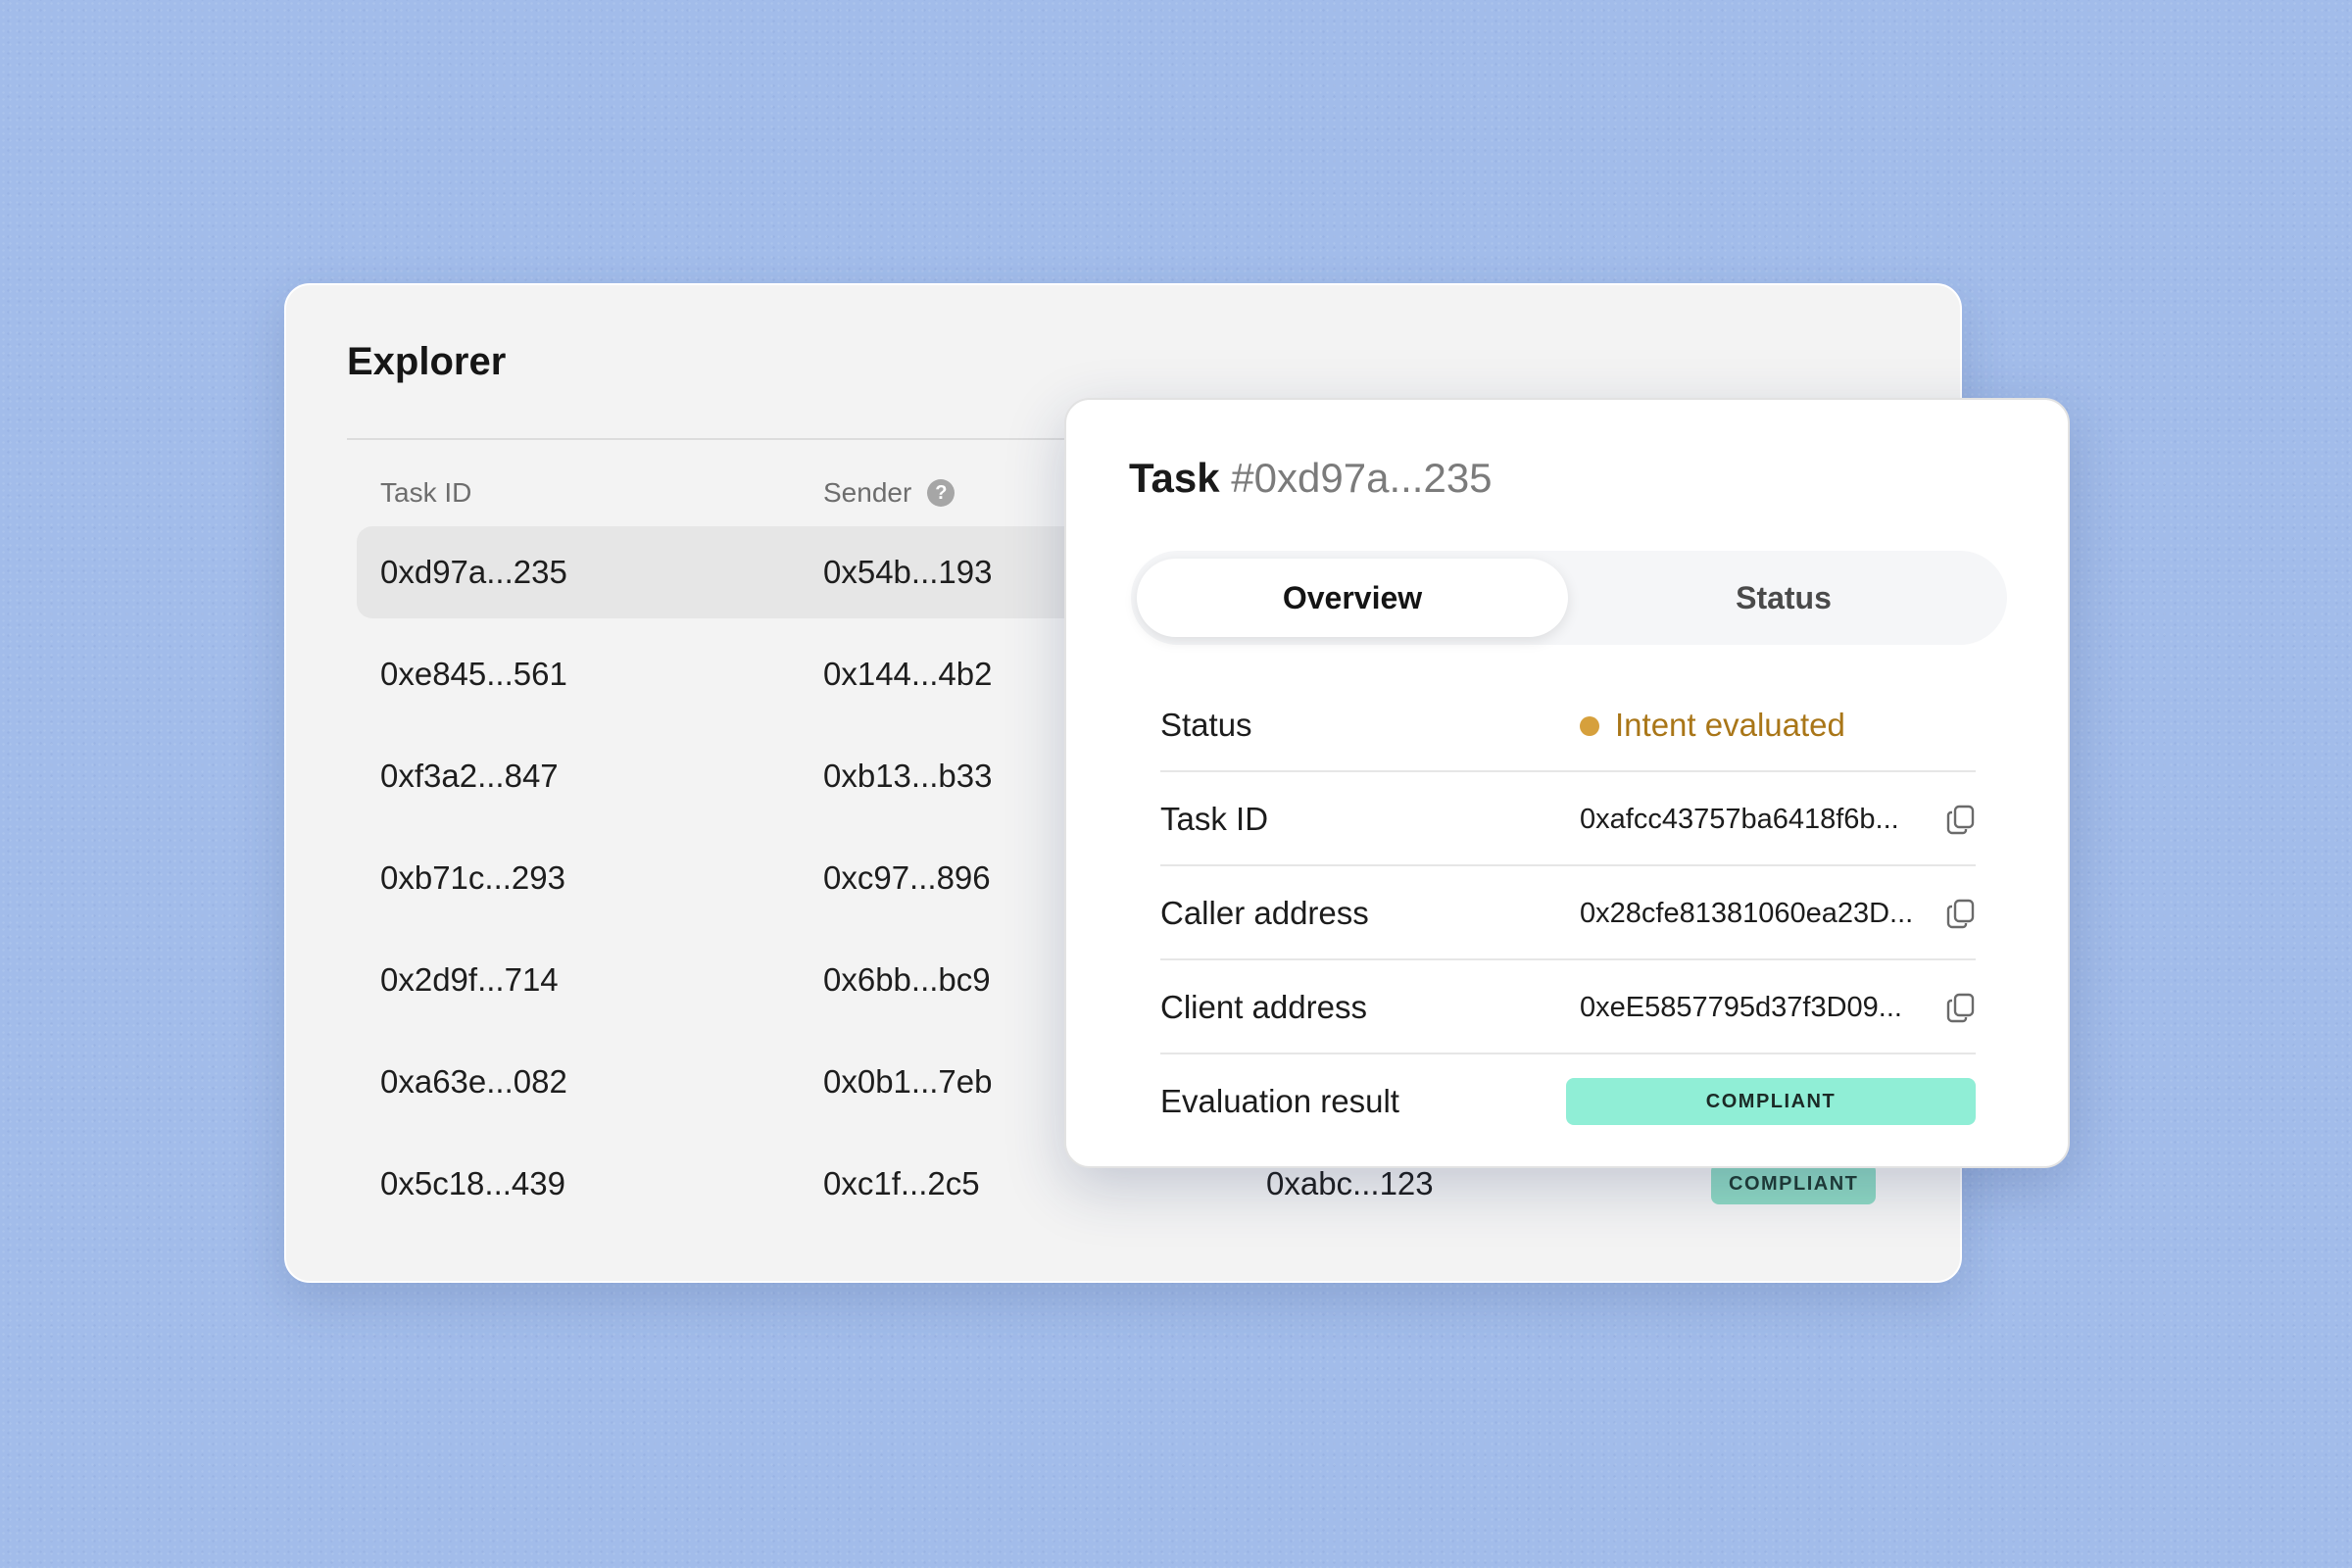 The height and width of the screenshot is (1568, 2352). Describe the element at coordinates (941, 493) in the screenshot. I see `help-icon: ?` at that location.